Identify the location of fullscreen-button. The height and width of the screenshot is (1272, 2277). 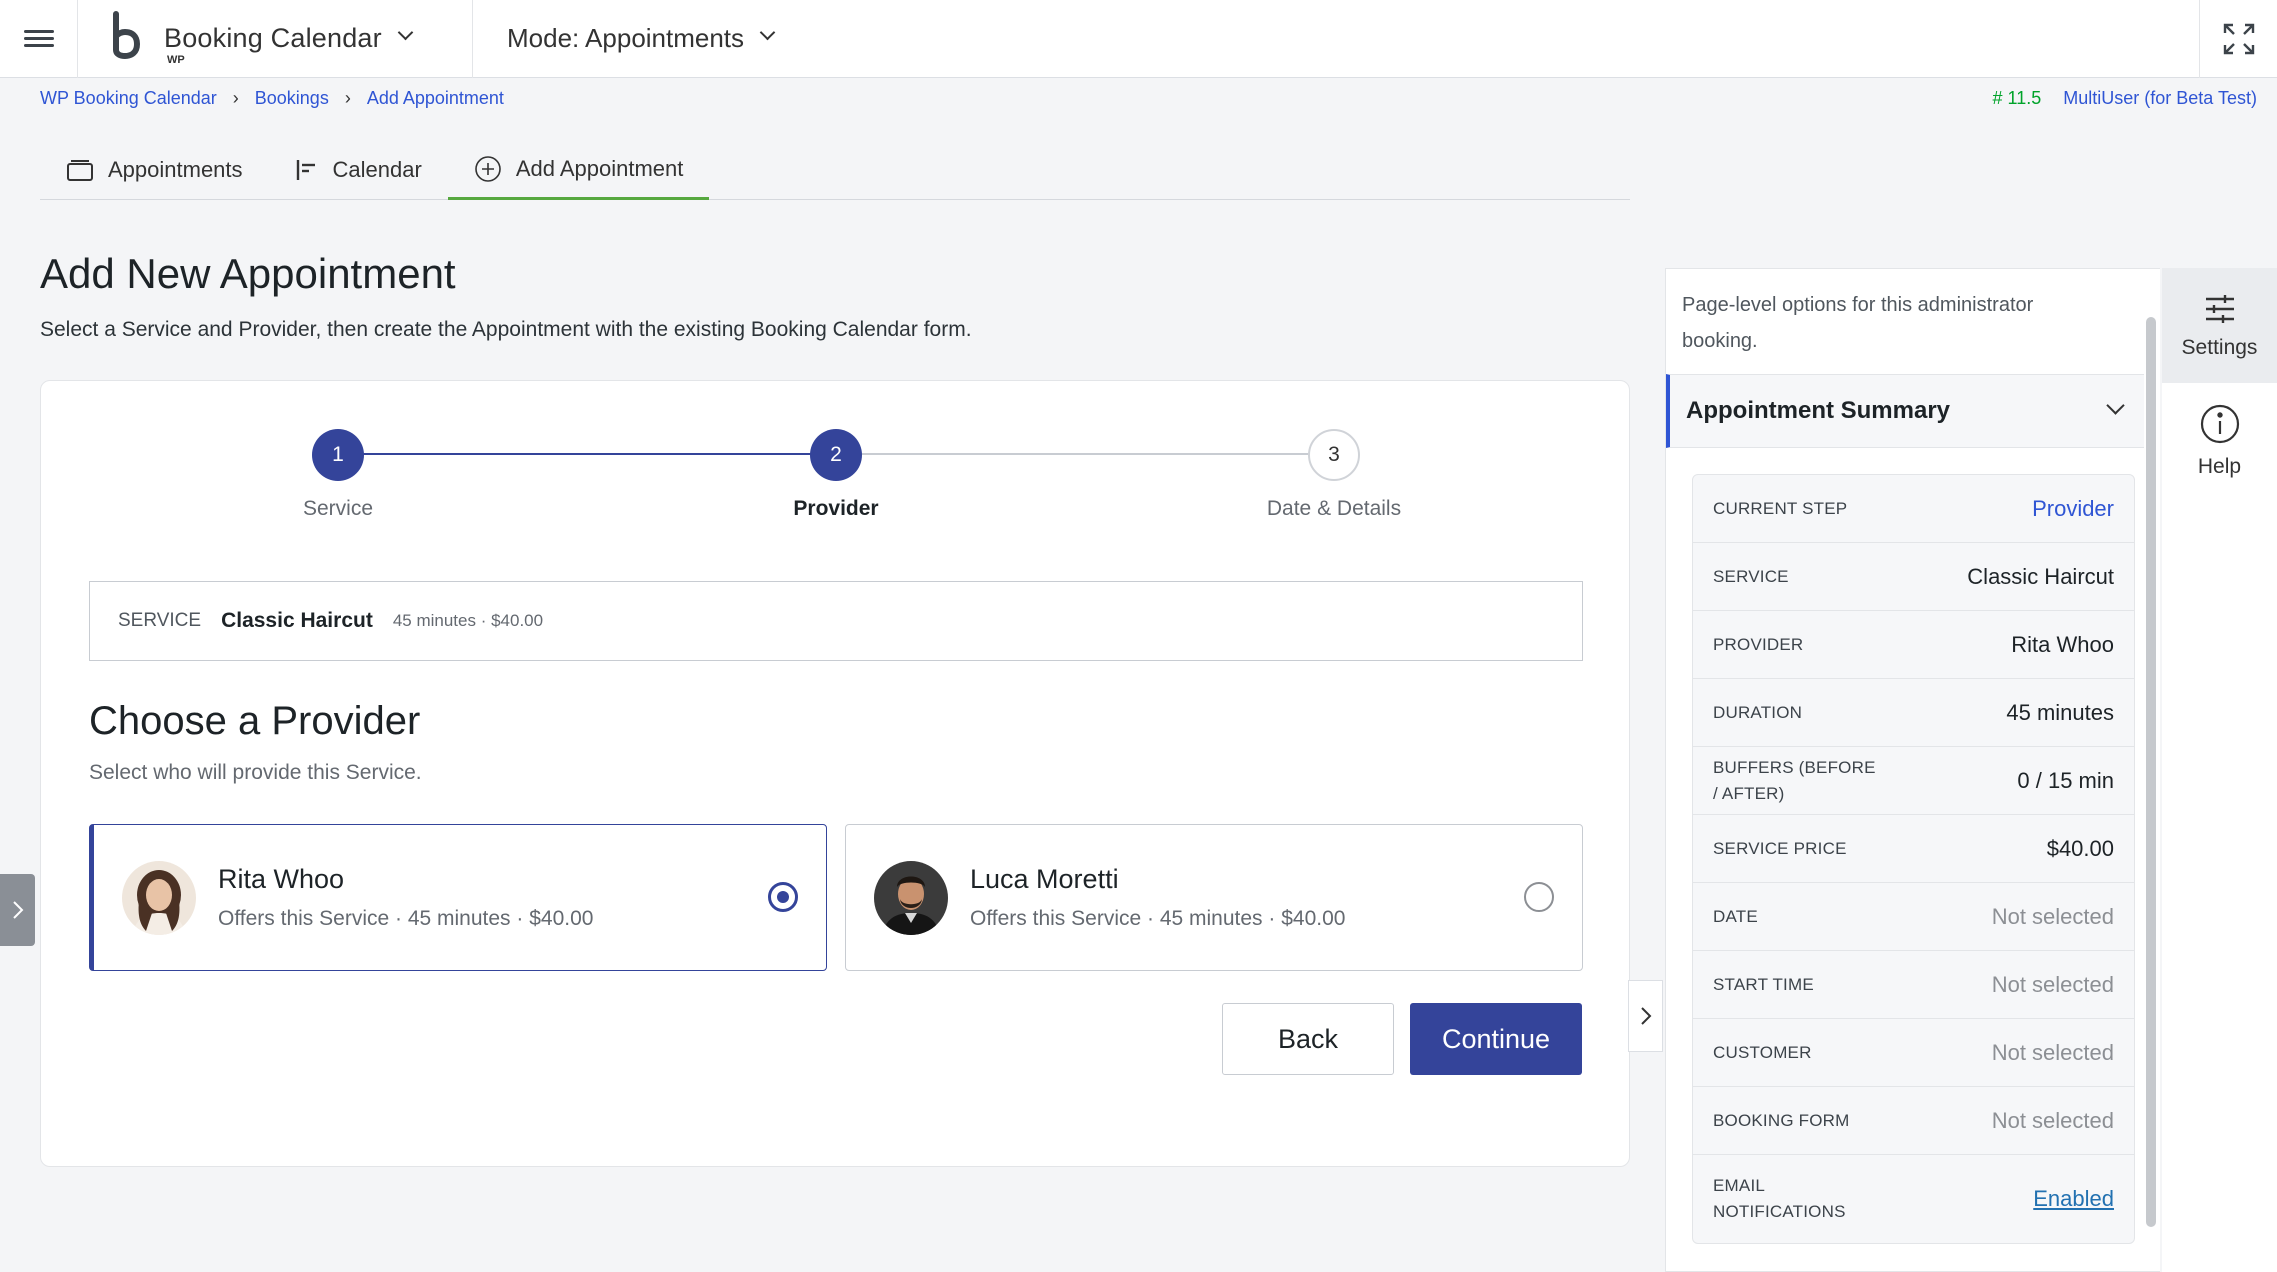
(2238, 39).